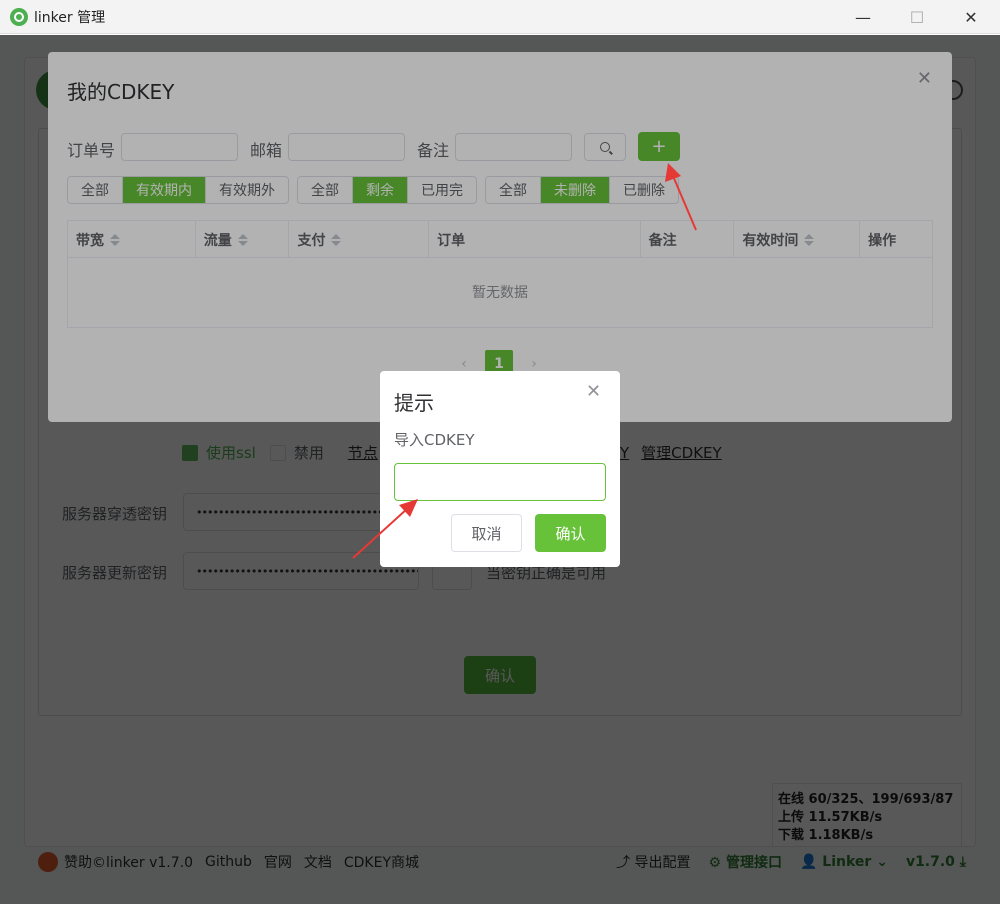 The height and width of the screenshot is (904, 1000). Describe the element at coordinates (570, 533) in the screenshot. I see `confirm-button: 确认` at that location.